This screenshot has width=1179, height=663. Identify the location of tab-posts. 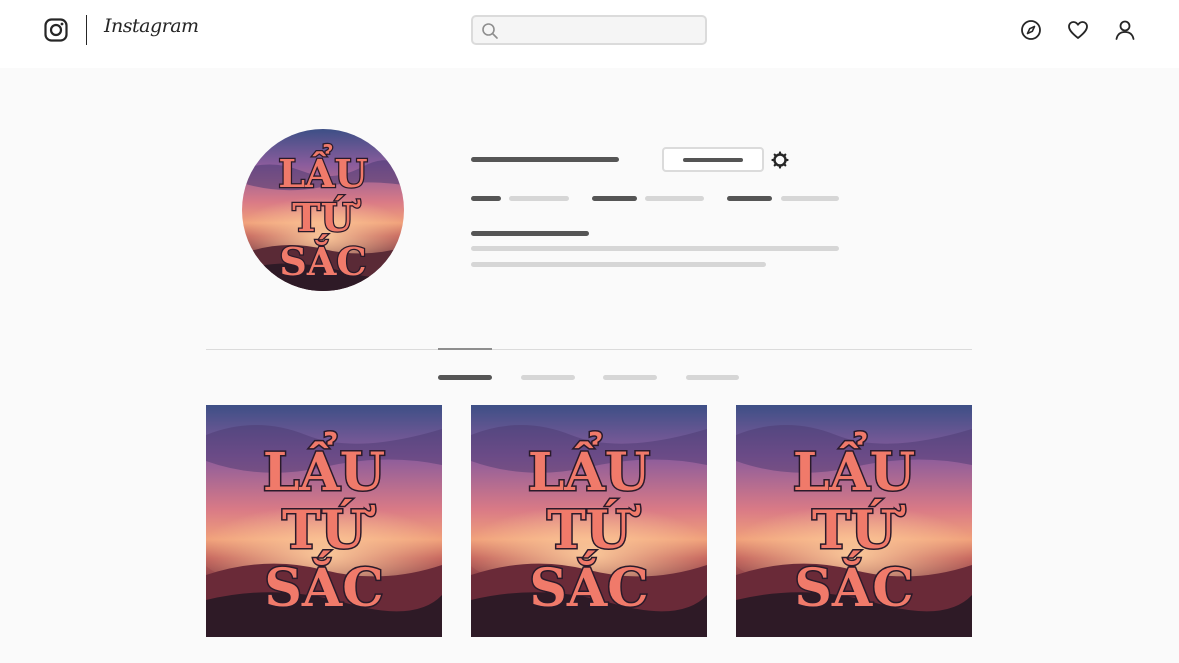
(465, 377).